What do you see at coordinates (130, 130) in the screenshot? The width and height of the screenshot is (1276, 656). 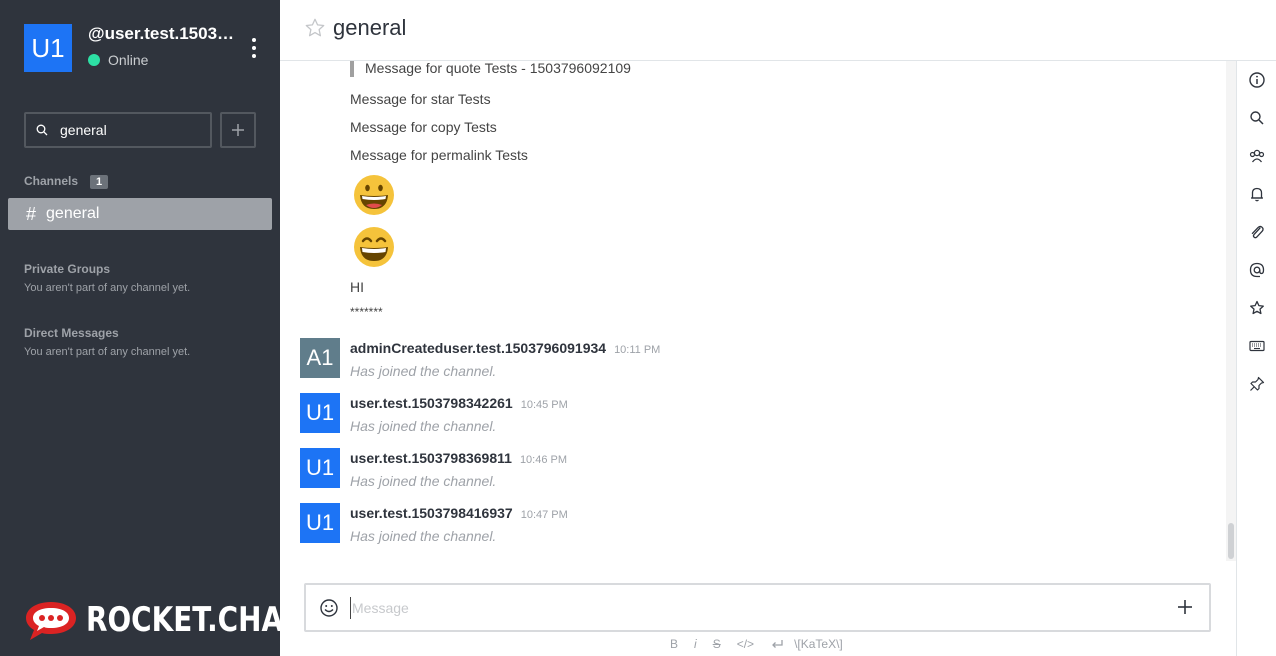 I see `search-input` at bounding box center [130, 130].